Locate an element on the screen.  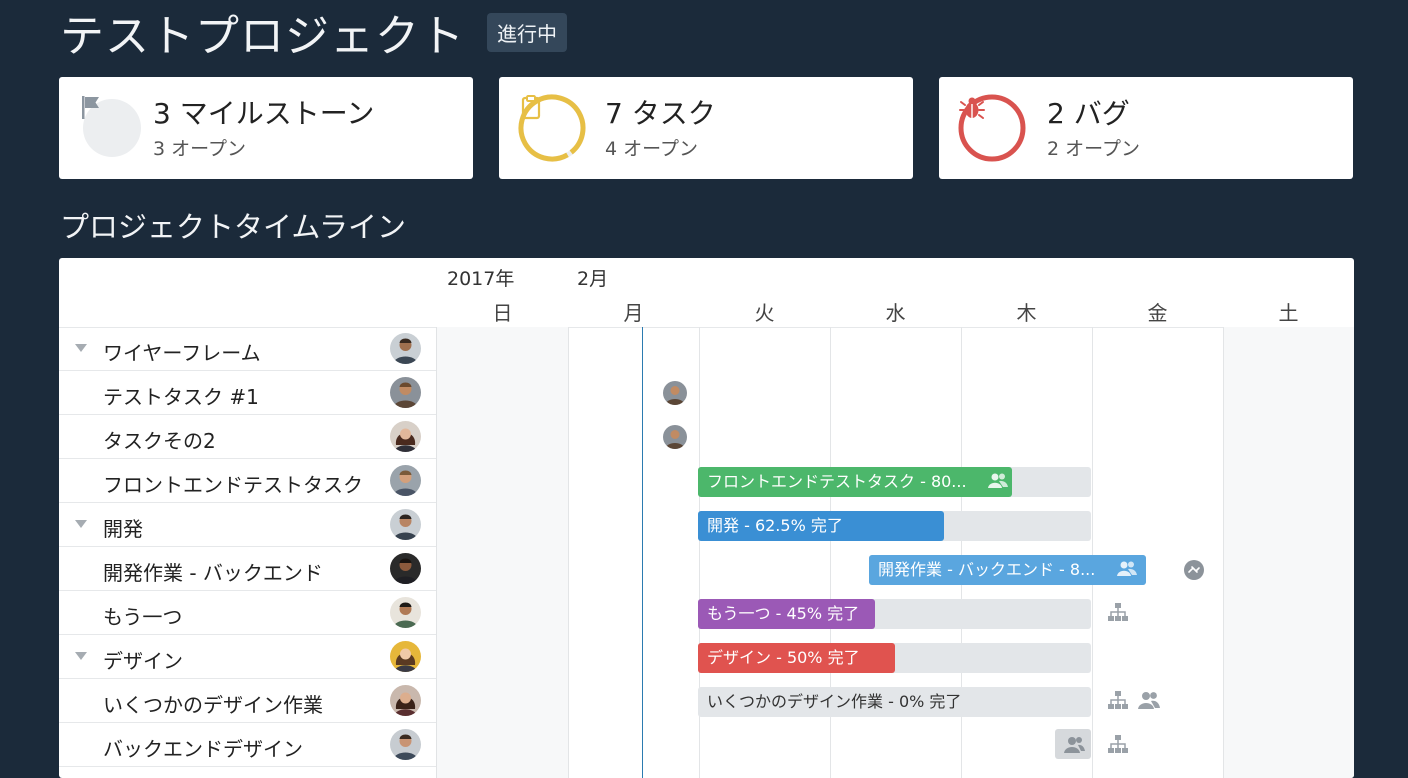
task-row: 開発 is located at coordinates (247, 525).